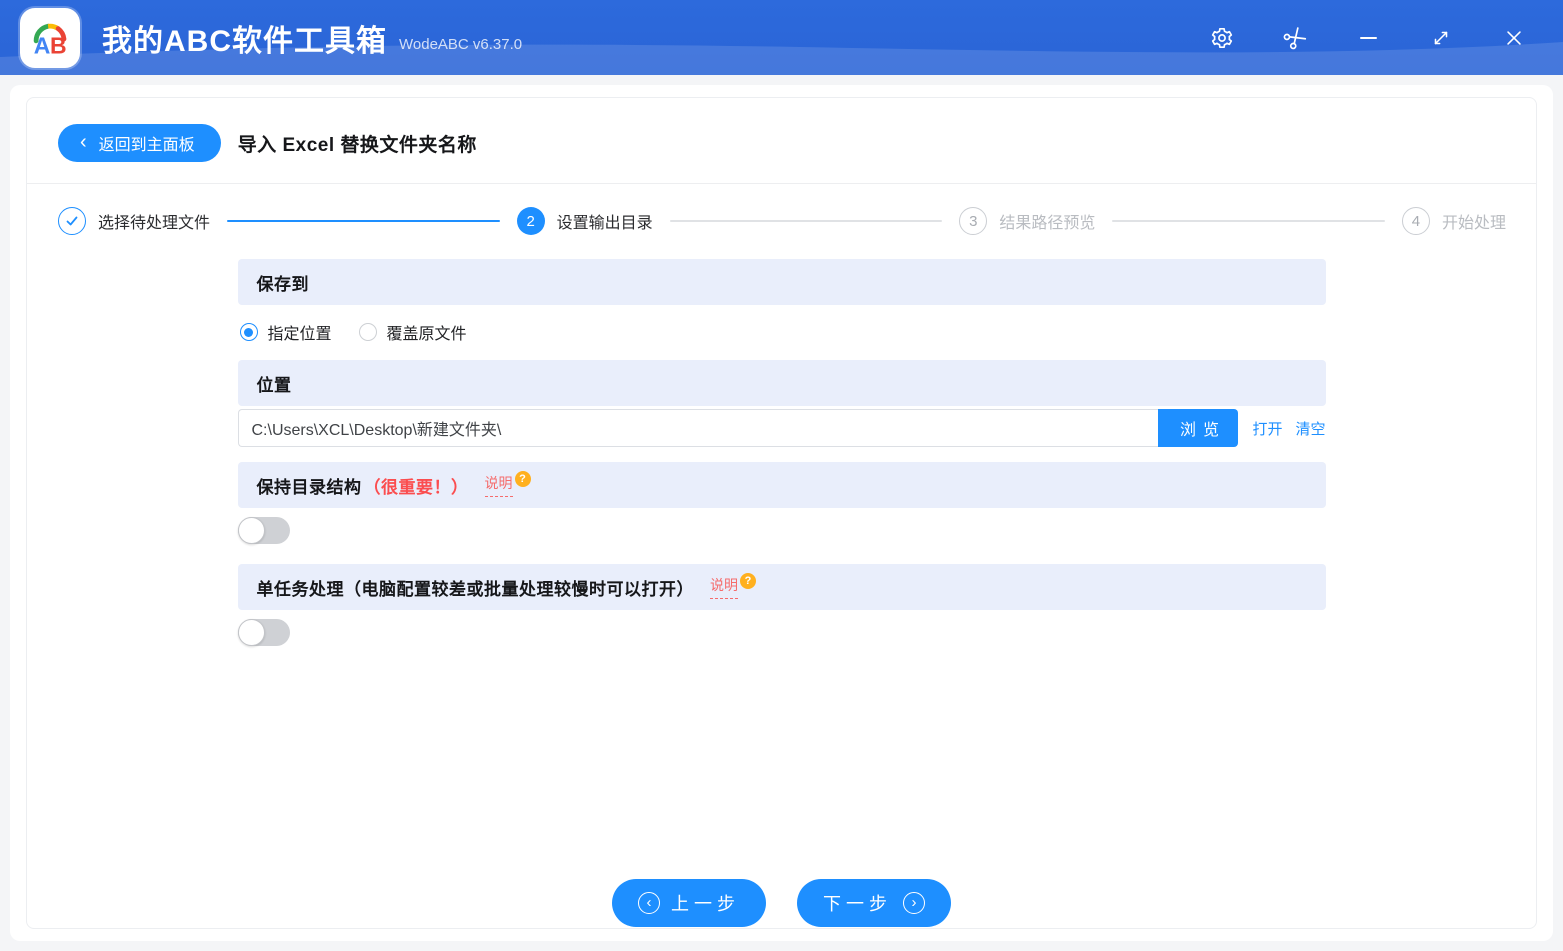  I want to click on output-path-input, so click(698, 428).